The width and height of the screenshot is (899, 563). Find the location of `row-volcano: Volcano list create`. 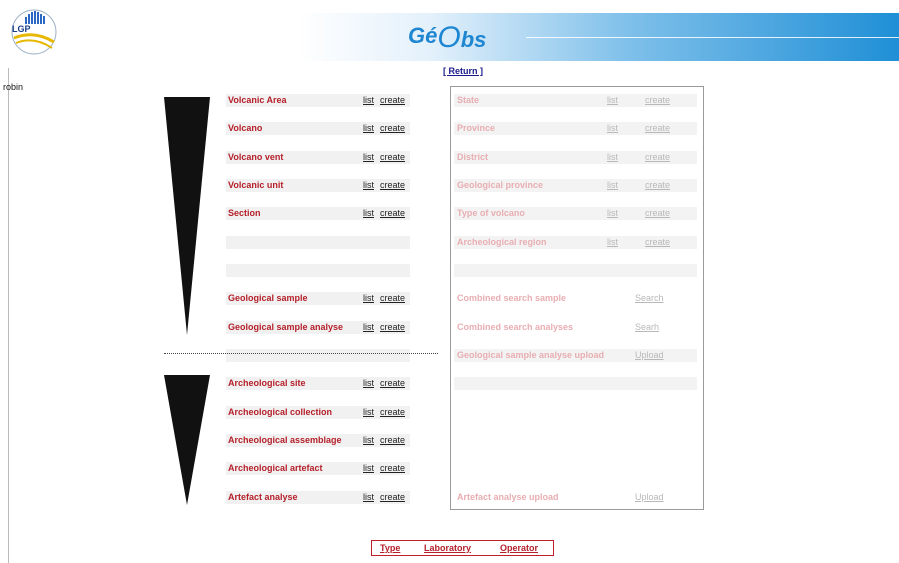

row-volcano: Volcano list create is located at coordinates (318, 128).